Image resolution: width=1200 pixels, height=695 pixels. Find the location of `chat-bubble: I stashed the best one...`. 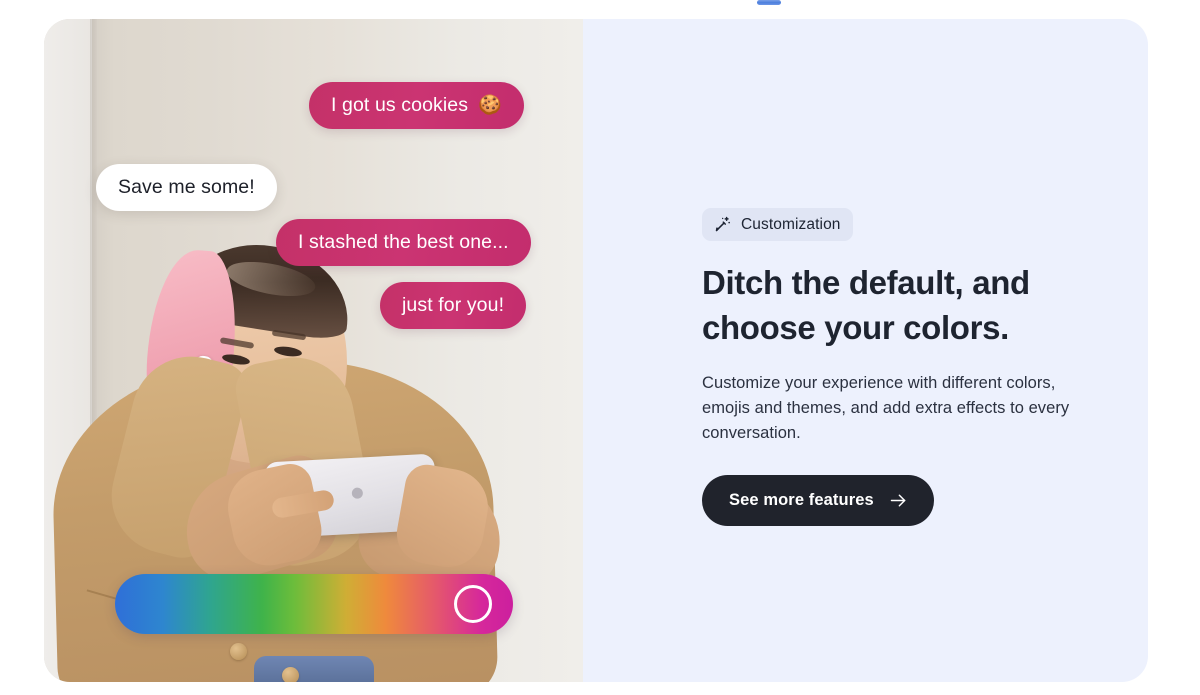

chat-bubble: I stashed the best one... is located at coordinates (403, 242).